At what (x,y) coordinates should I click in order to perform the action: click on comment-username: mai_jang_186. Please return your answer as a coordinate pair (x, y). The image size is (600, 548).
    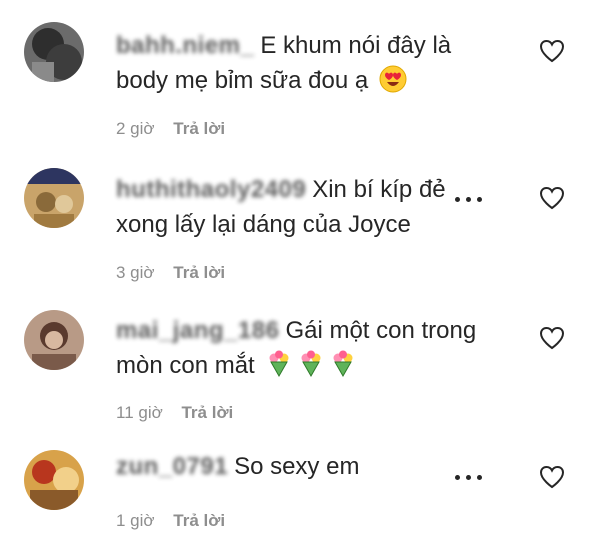
    Looking at the image, I should click on (197, 330).